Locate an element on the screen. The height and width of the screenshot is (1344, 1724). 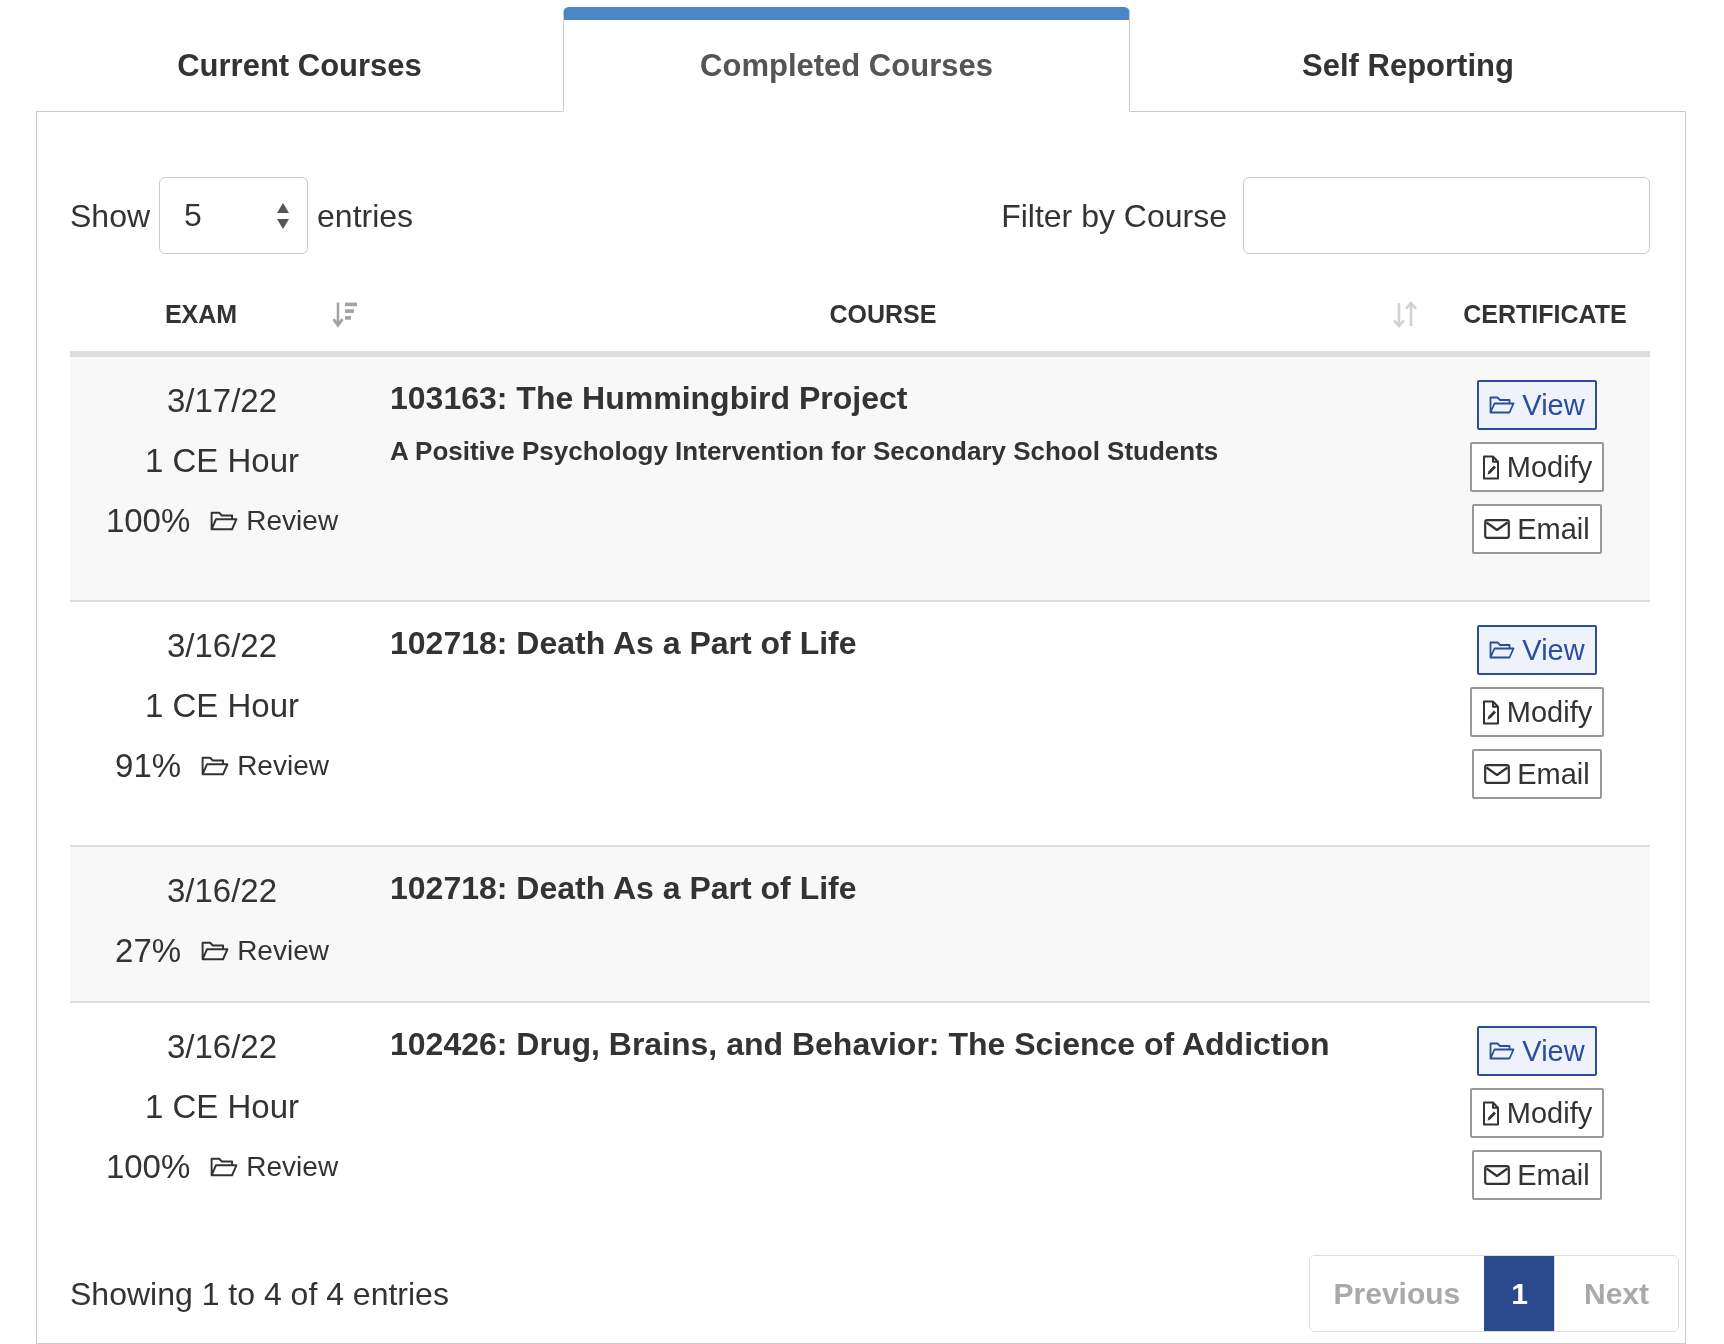
filter-label: Filter by Course is located at coordinates (1114, 216).